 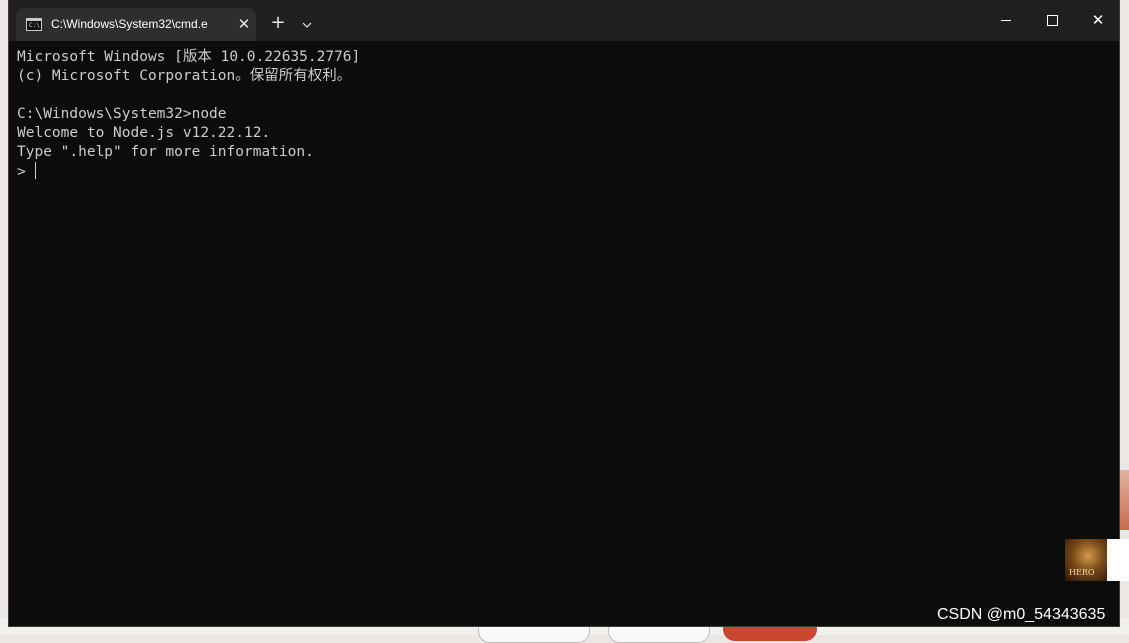 What do you see at coordinates (1086, 560) in the screenshot?
I see `avatar: HERO` at bounding box center [1086, 560].